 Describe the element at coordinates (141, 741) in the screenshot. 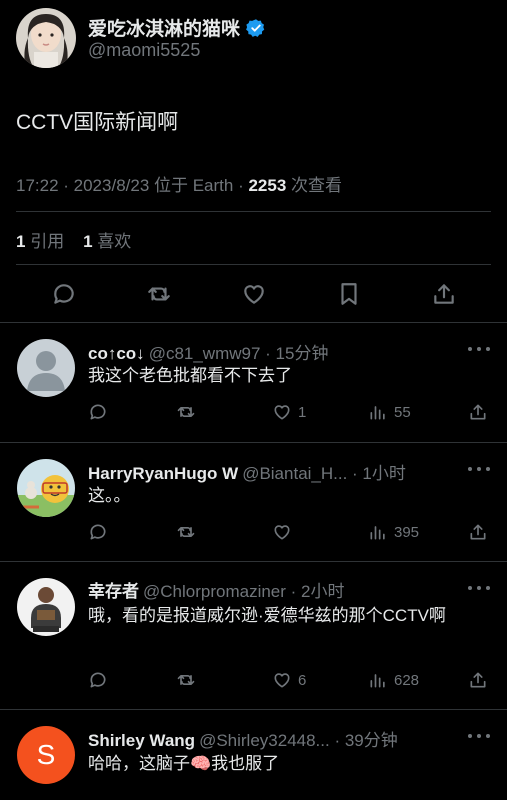

I see `reply-author-name: Shirley Wang` at that location.